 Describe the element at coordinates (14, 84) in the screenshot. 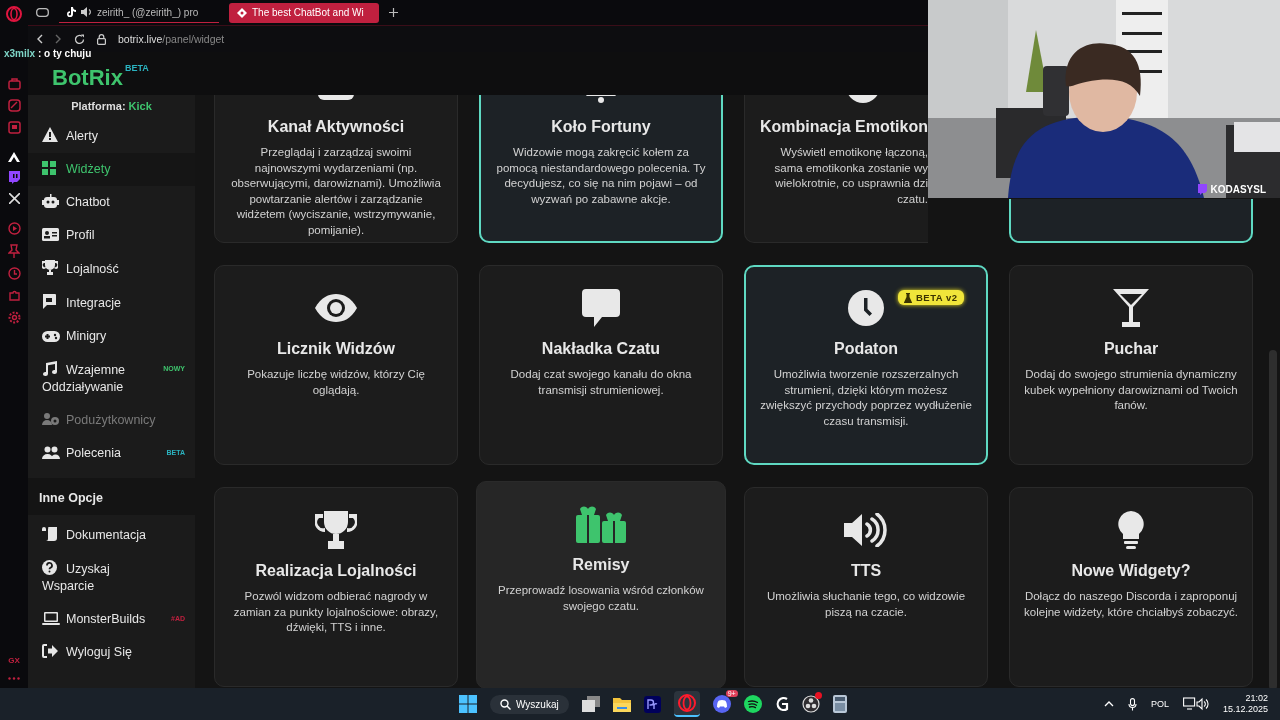

I see `bag-icon` at that location.